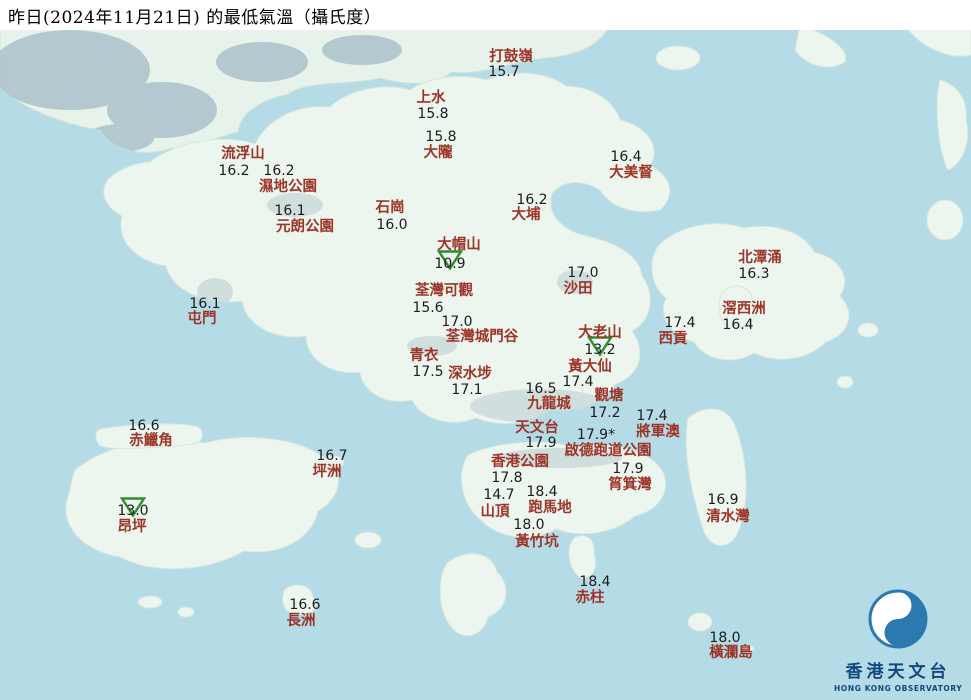 The image size is (971, 700). Describe the element at coordinates (132, 526) in the screenshot. I see `station-name: 昂坪` at that location.